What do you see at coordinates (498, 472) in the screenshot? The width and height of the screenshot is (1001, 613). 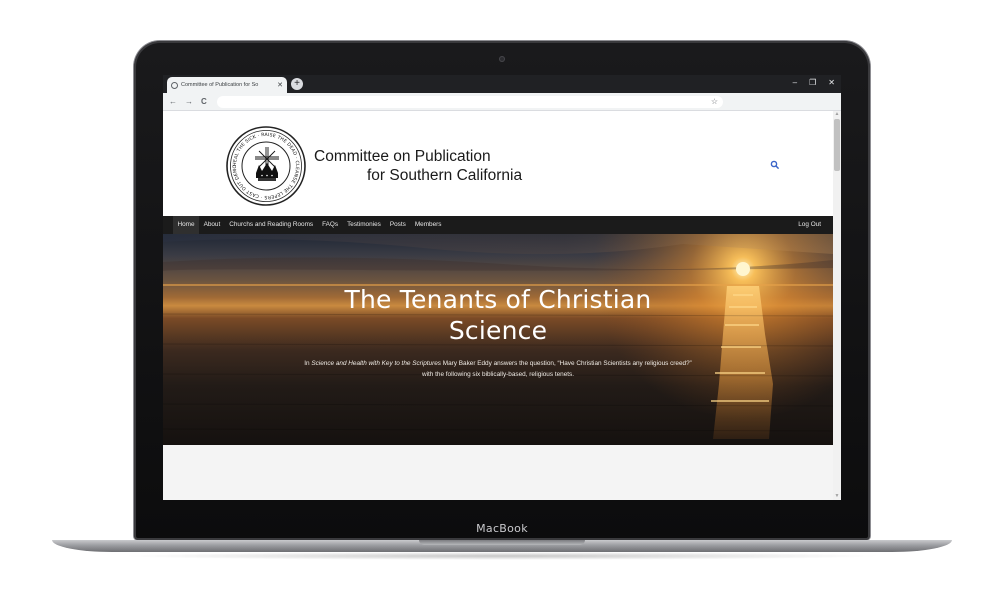 I see `content-area` at bounding box center [498, 472].